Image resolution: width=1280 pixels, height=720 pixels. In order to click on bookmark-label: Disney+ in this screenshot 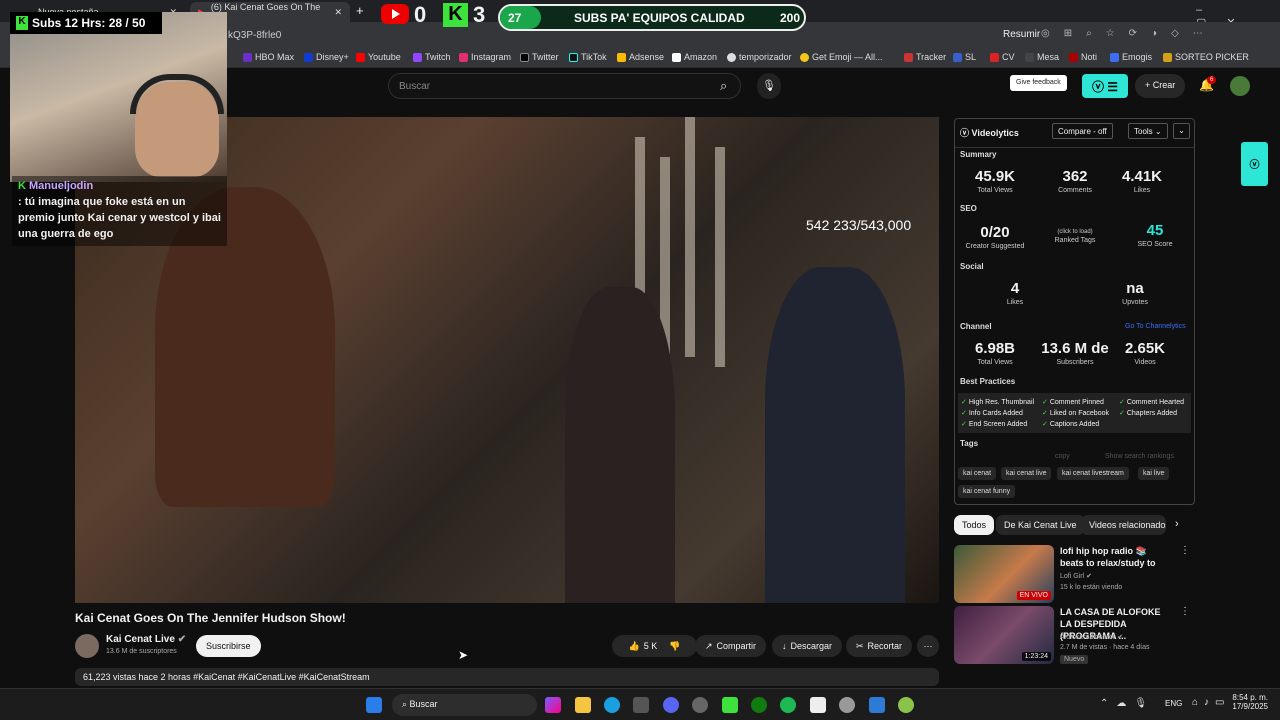, I will do `click(332, 57)`.